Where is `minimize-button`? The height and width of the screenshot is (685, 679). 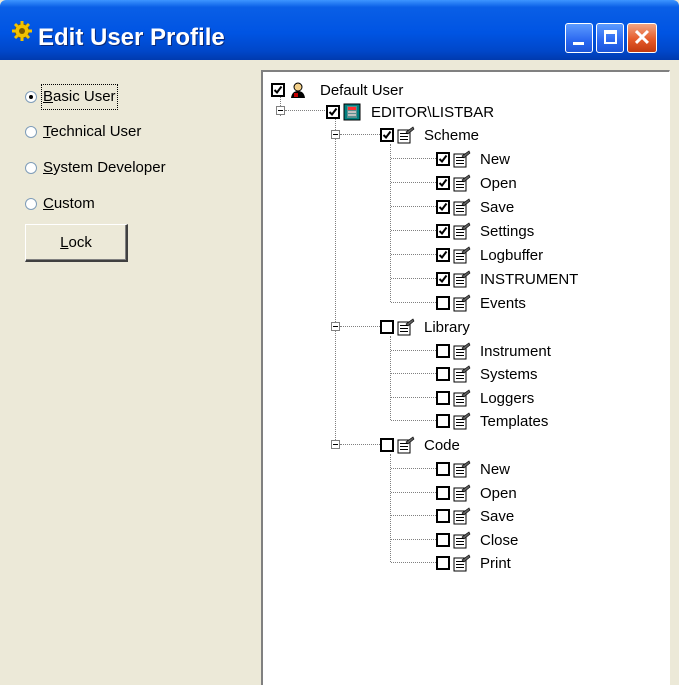 minimize-button is located at coordinates (579, 38).